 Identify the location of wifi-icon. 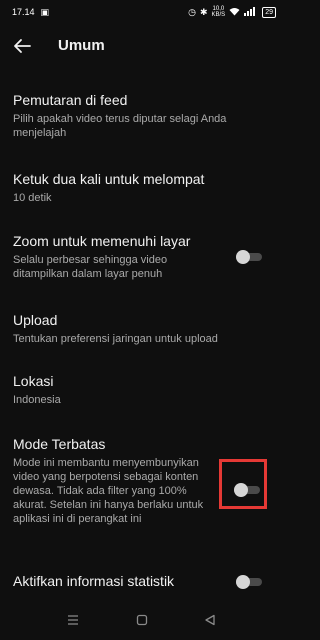
(234, 12).